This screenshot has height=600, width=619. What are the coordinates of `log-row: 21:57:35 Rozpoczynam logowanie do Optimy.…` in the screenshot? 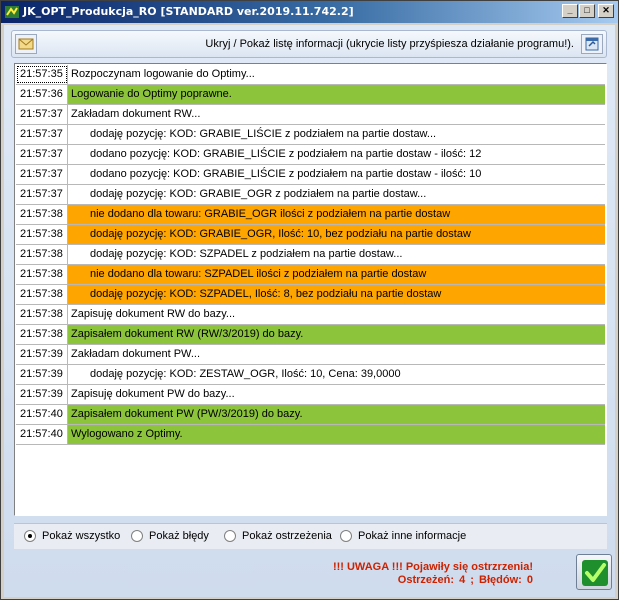 It's located at (310, 75).